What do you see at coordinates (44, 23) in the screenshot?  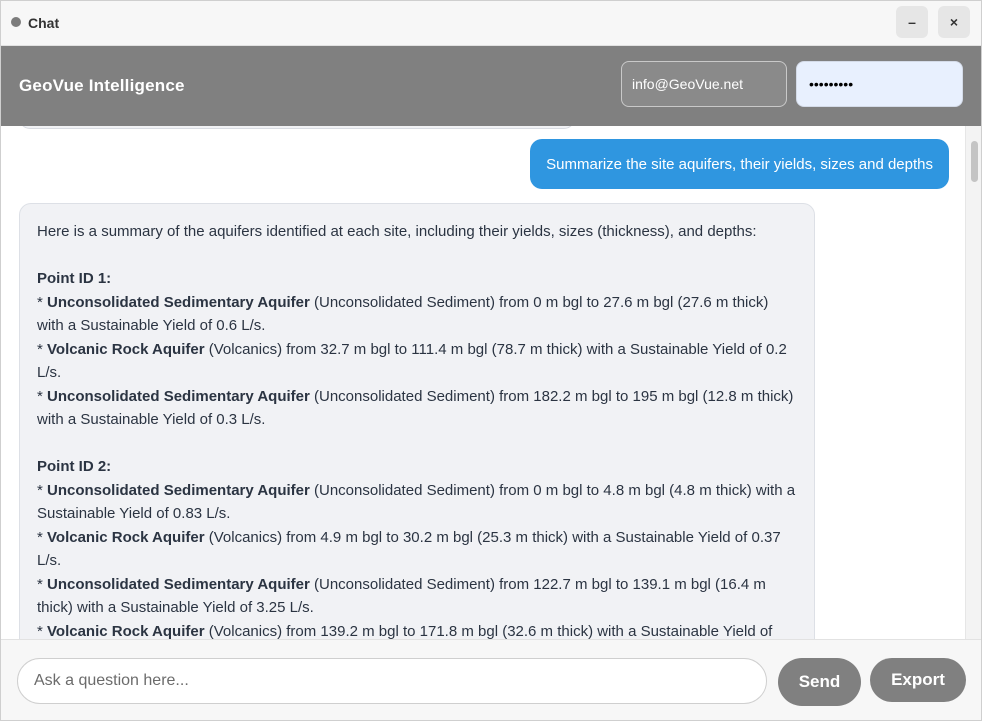 I see `window-title: Chat` at bounding box center [44, 23].